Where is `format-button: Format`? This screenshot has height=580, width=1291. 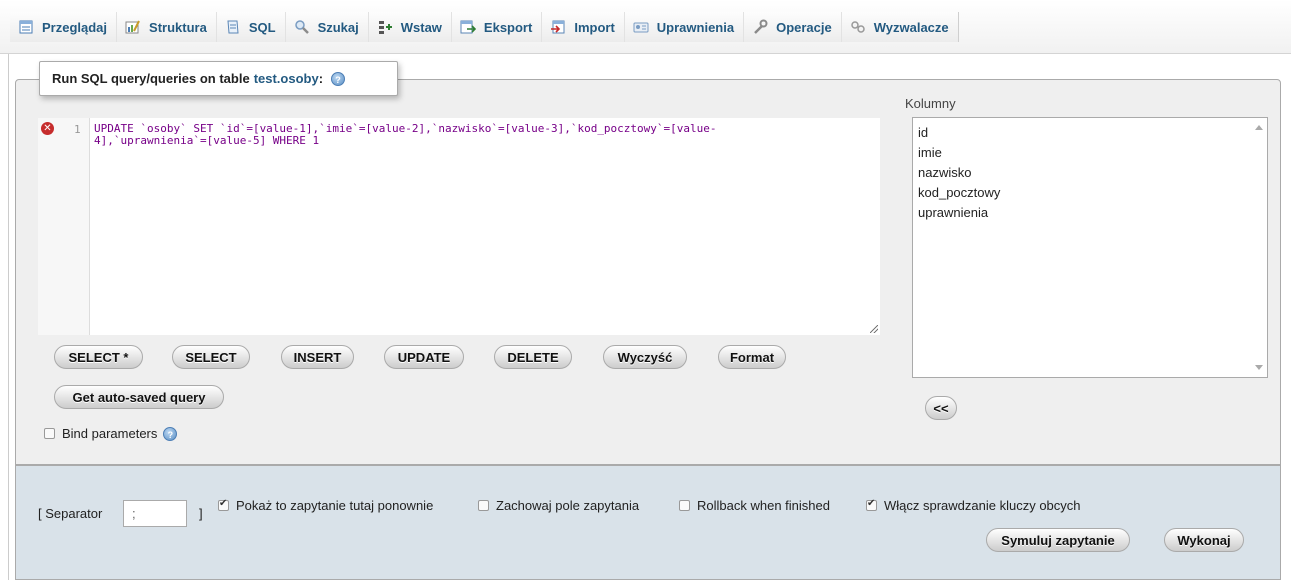 format-button: Format is located at coordinates (752, 357).